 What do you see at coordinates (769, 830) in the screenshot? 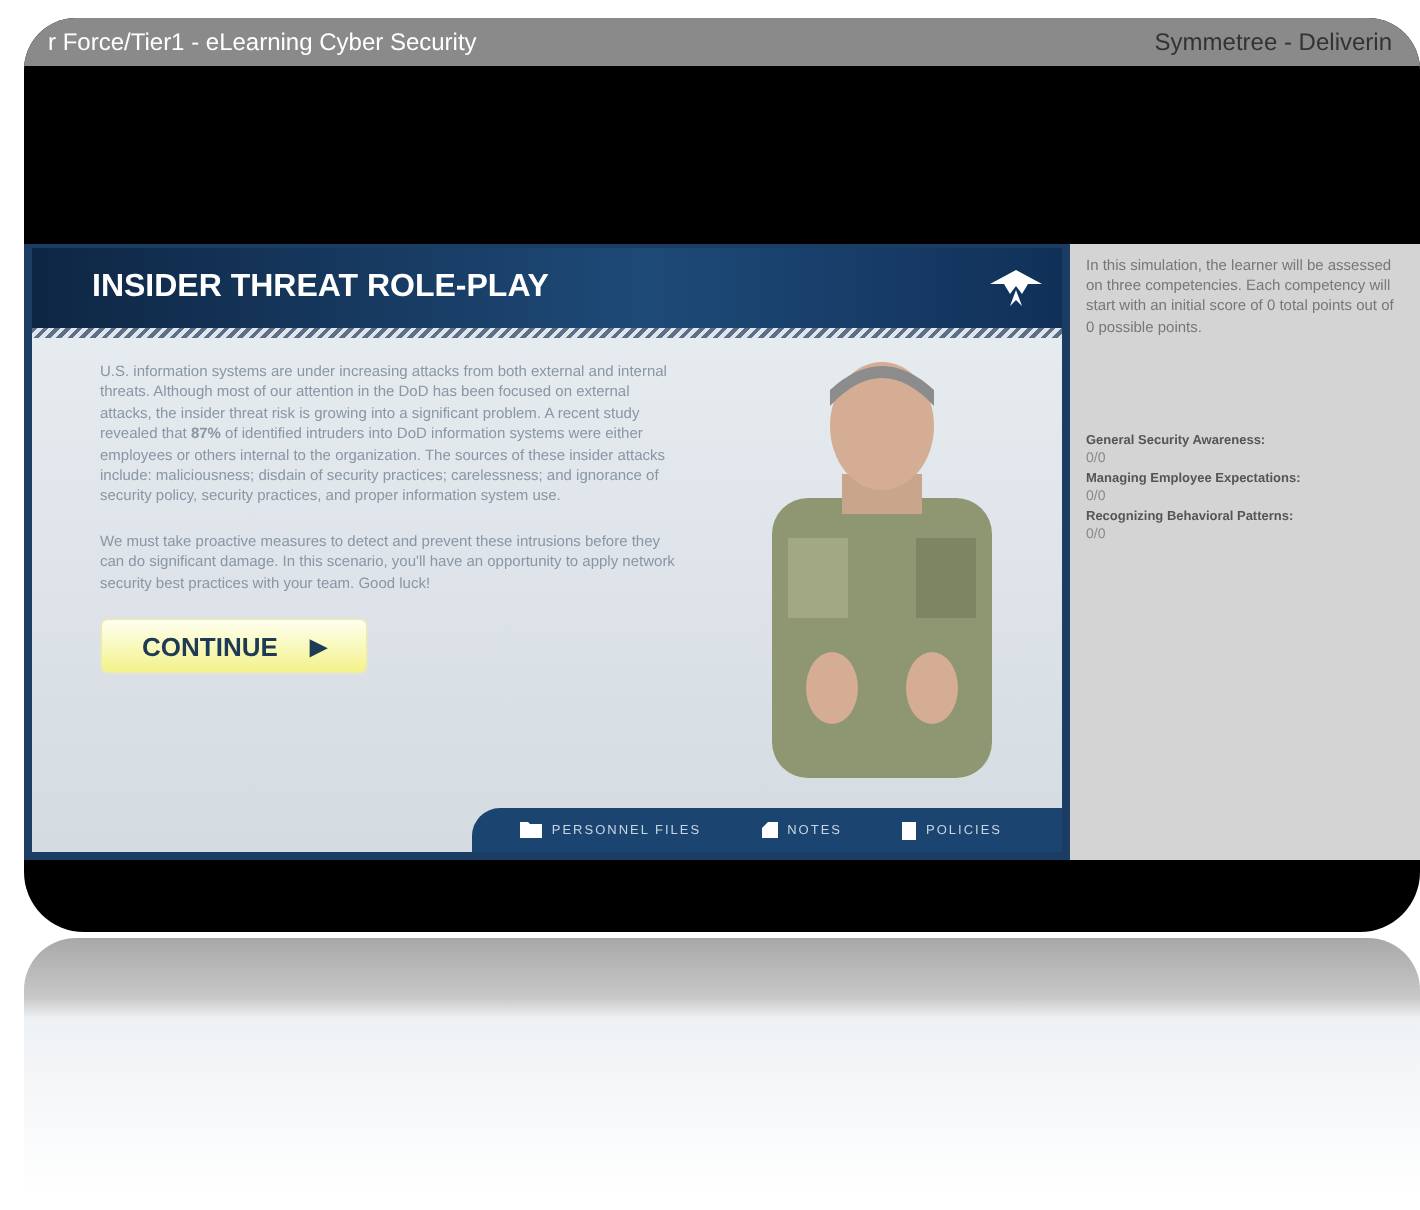
I see `note-icon` at bounding box center [769, 830].